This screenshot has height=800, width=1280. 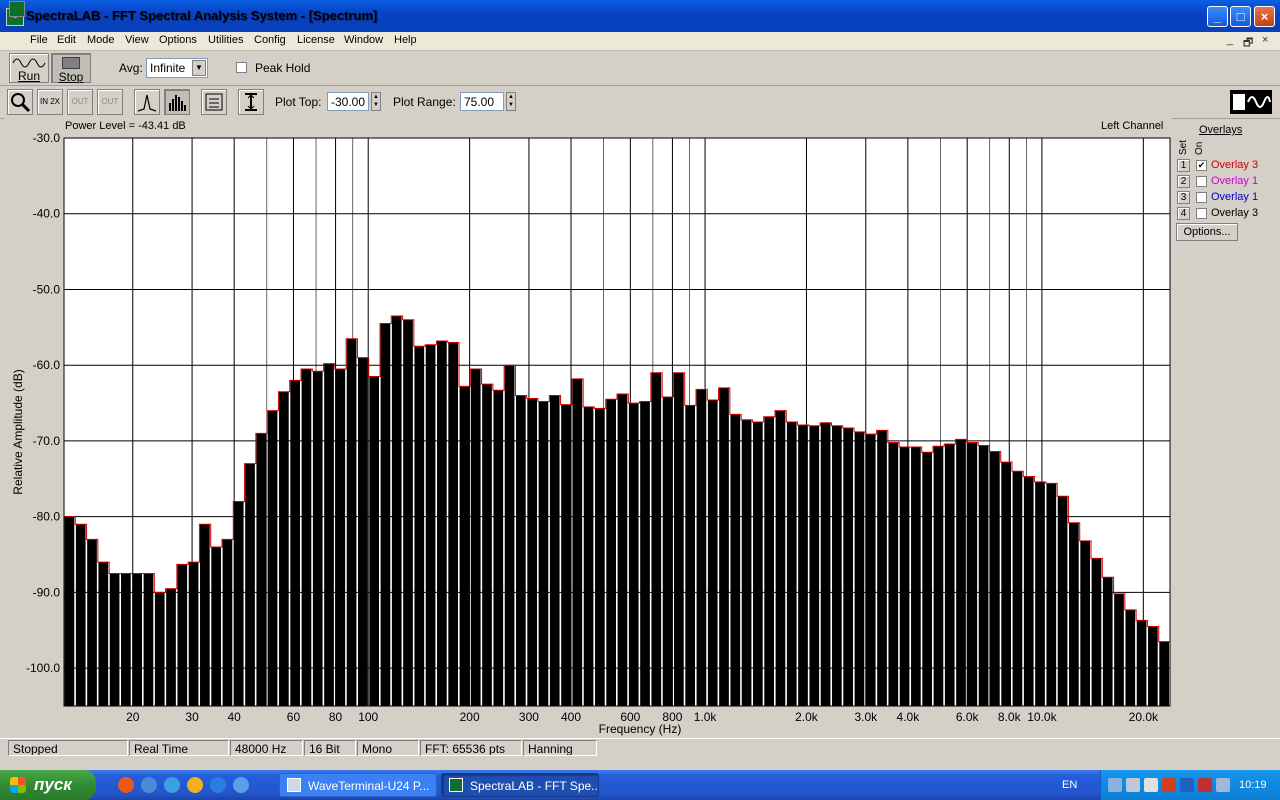 What do you see at coordinates (101, 40) in the screenshot?
I see `menu-mode: Mode` at bounding box center [101, 40].